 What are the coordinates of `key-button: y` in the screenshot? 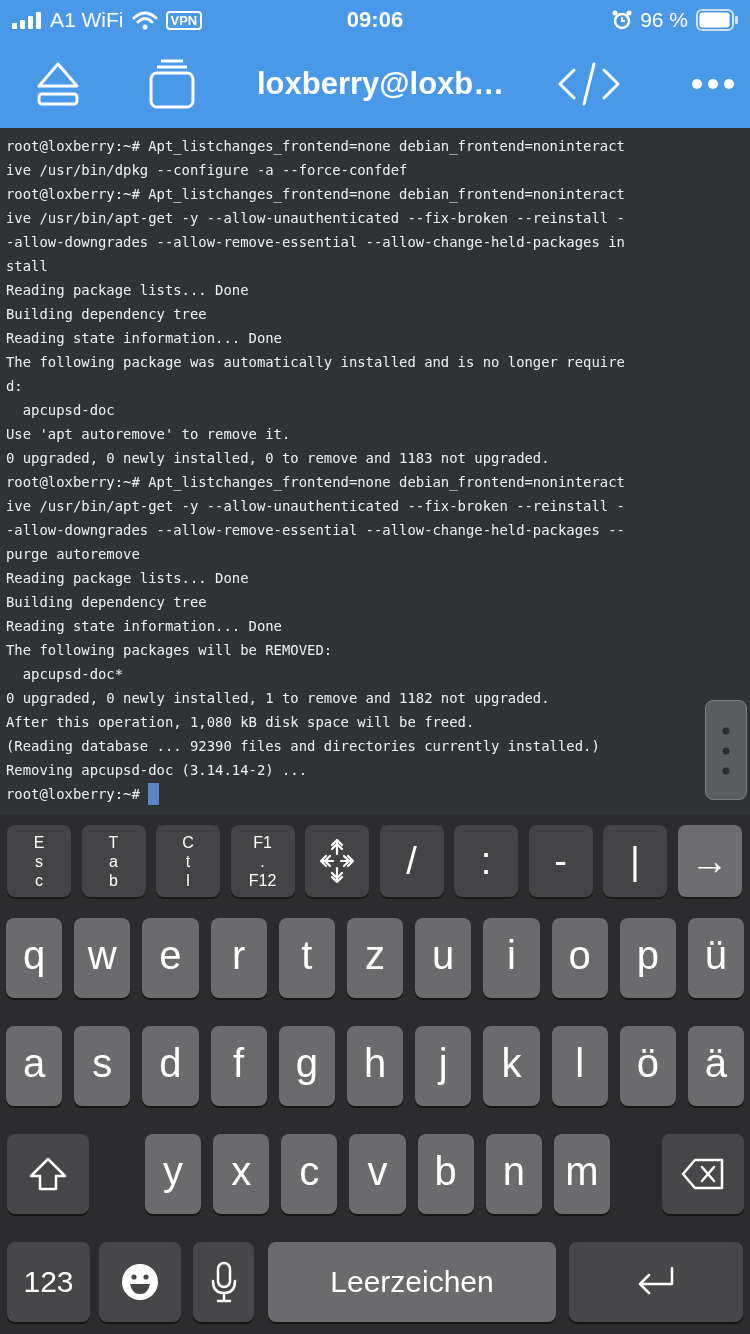 It's located at (173, 1174).